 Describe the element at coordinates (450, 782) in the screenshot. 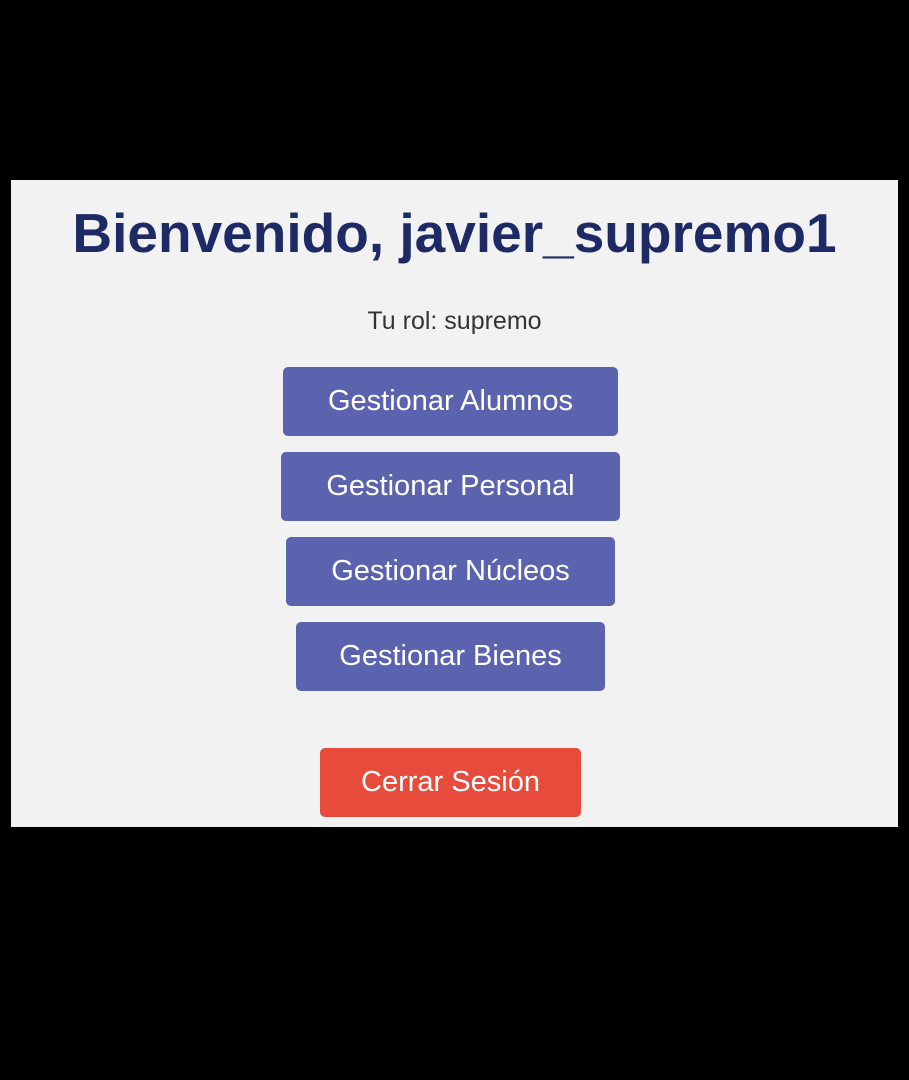

I see `logout-button: Cerrar Sesión` at that location.